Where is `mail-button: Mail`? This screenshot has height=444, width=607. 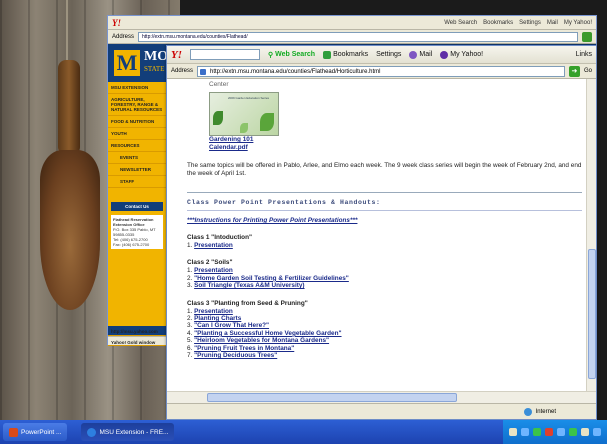
mail-button: Mail is located at coordinates (420, 54).